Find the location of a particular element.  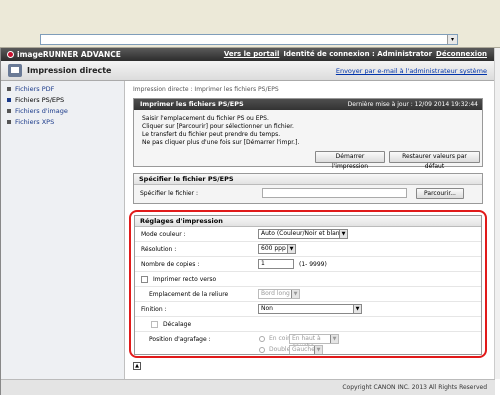

color-mode-select: Auto (Couleur/Noir et blanc) ▼ is located at coordinates (303, 234).